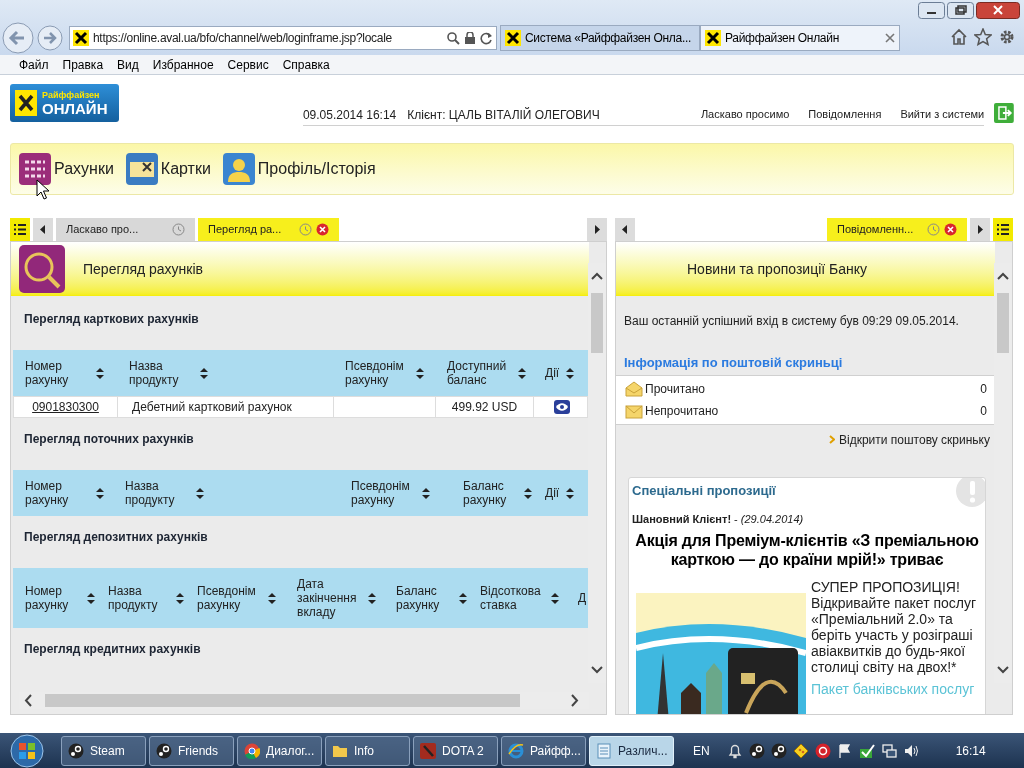 This screenshot has width=1024, height=768. I want to click on menu-item: Сервис, so click(248, 64).